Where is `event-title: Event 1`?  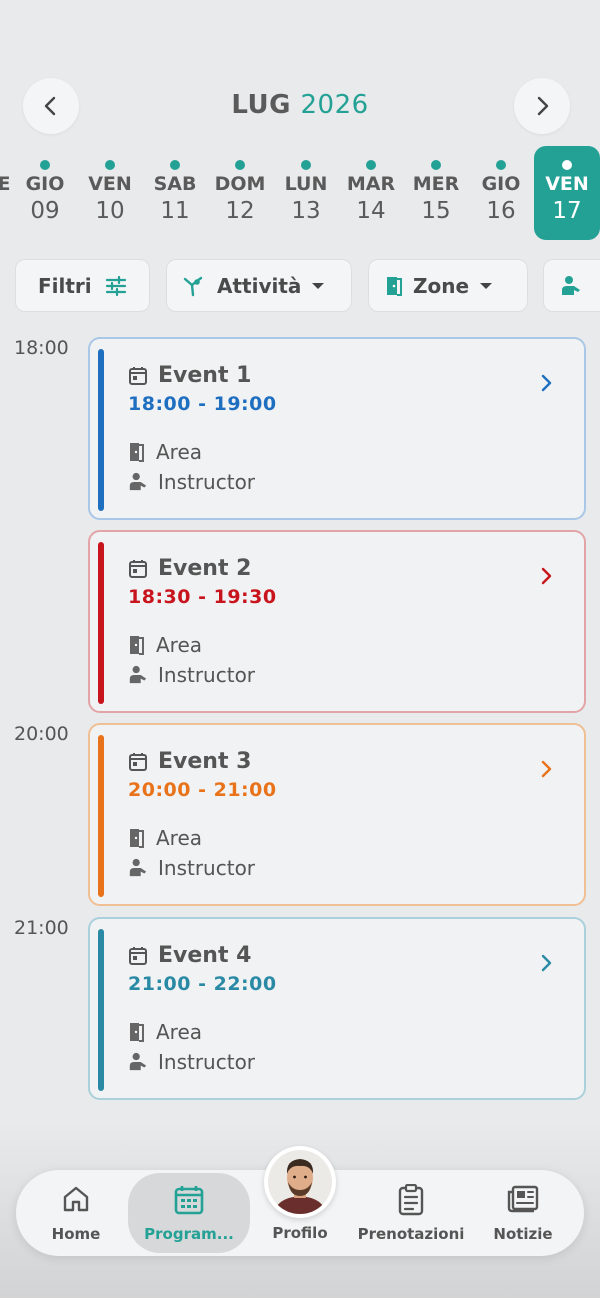
event-title: Event 1 is located at coordinates (205, 375).